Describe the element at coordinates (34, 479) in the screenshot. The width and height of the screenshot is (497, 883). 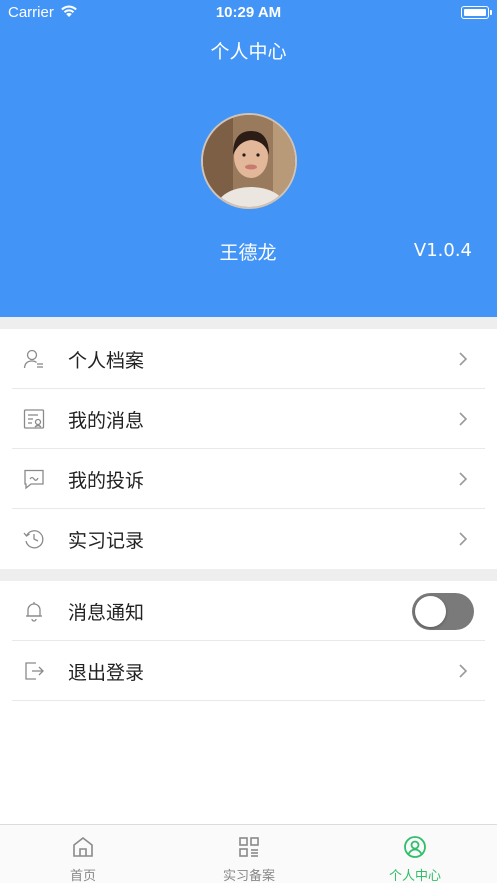
I see `complaint-chat-icon` at that location.